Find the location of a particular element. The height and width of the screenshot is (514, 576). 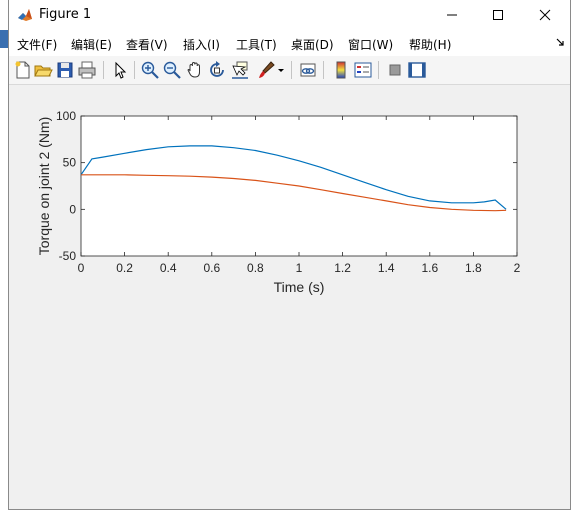

pointer-icon is located at coordinates (120, 70).